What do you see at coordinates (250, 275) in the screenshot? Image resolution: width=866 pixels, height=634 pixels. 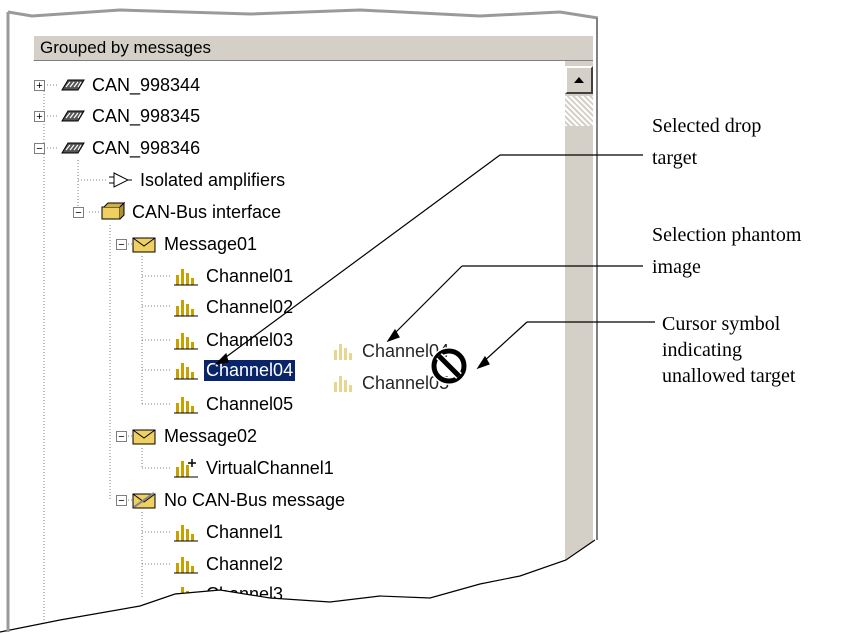 I see `node-label: Channel01` at bounding box center [250, 275].